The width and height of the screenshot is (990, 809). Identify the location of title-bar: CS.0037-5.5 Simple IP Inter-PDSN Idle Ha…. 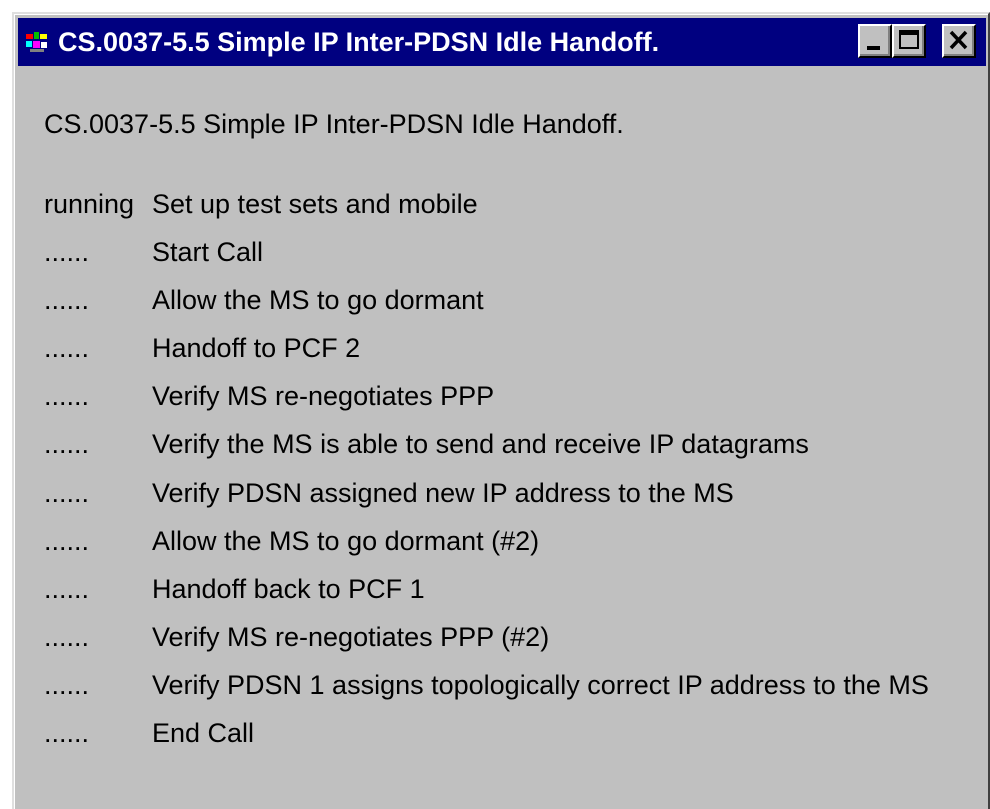
(502, 42).